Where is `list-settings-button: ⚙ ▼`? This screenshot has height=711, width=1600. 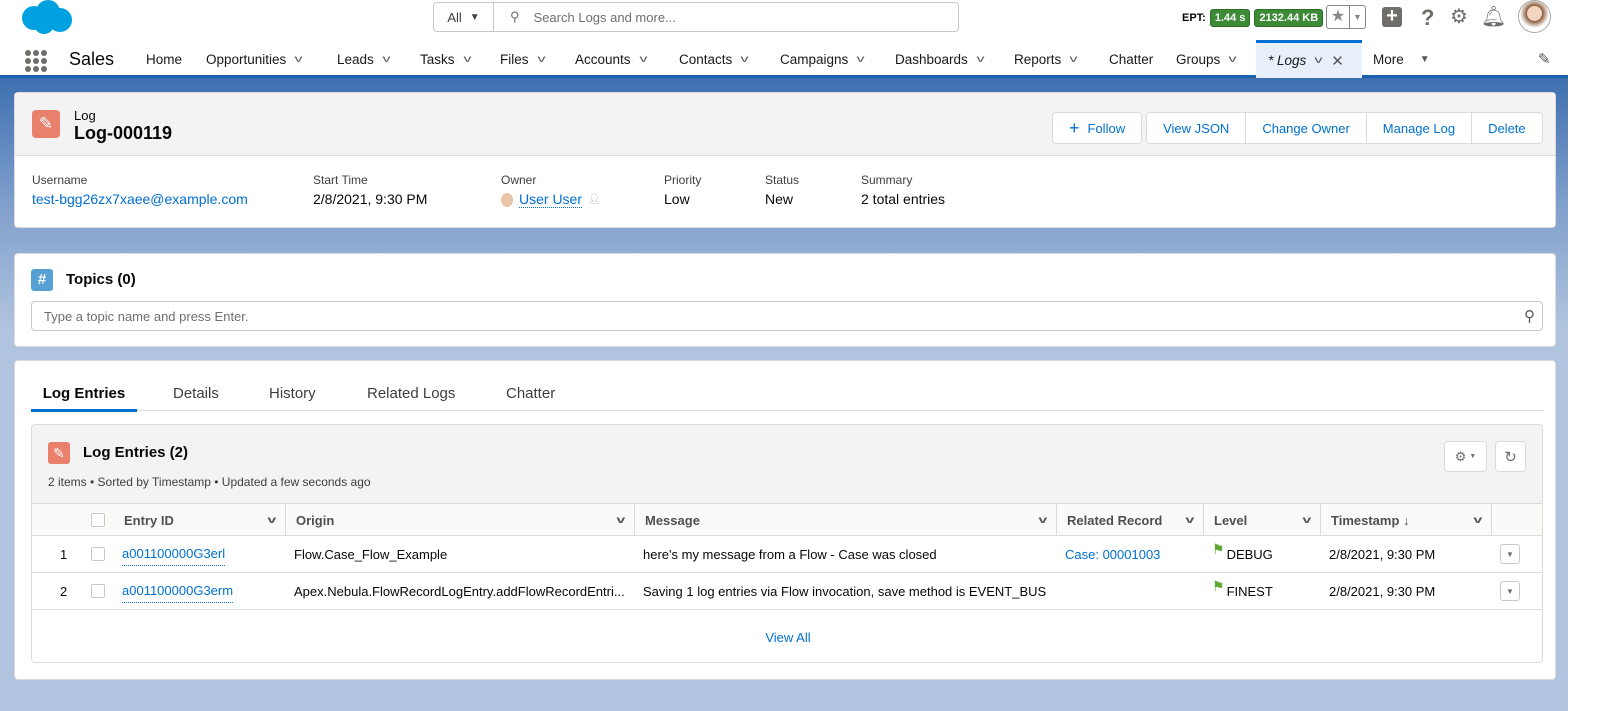 list-settings-button: ⚙ ▼ is located at coordinates (1465, 456).